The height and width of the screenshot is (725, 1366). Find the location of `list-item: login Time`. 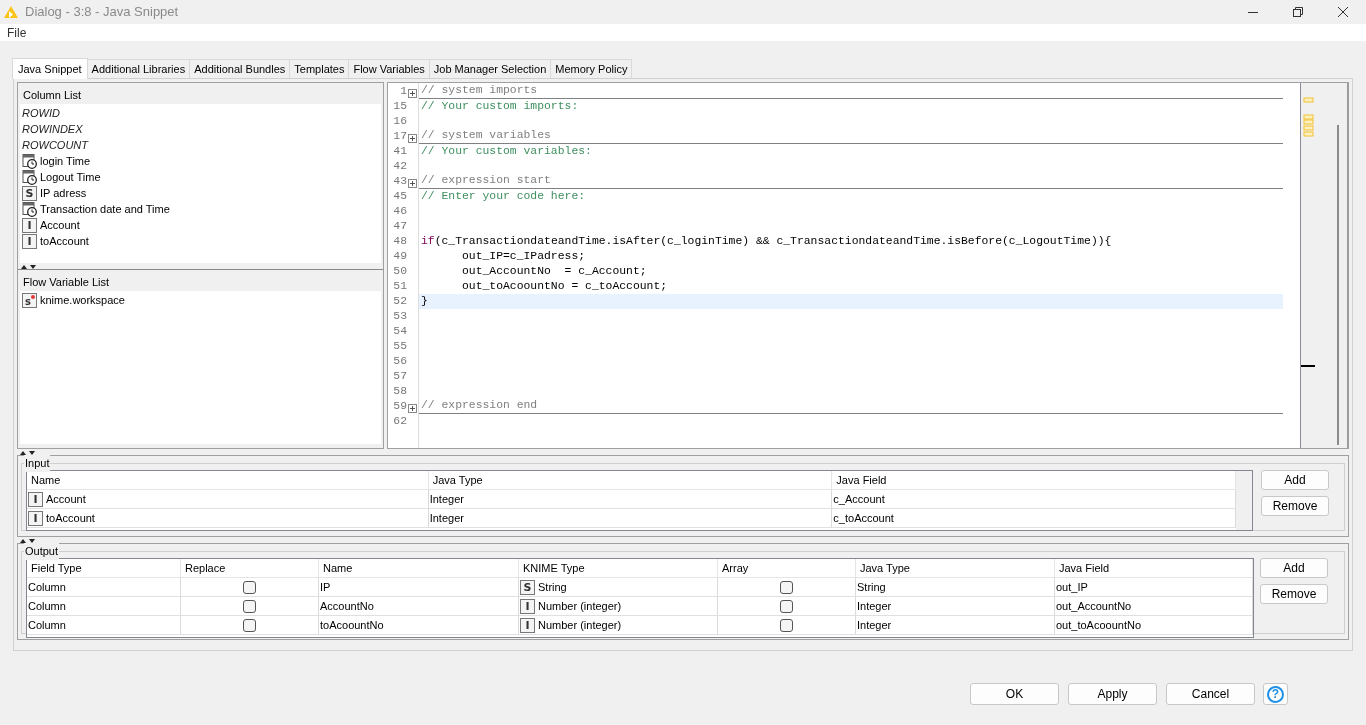

list-item: login Time is located at coordinates (65, 161).